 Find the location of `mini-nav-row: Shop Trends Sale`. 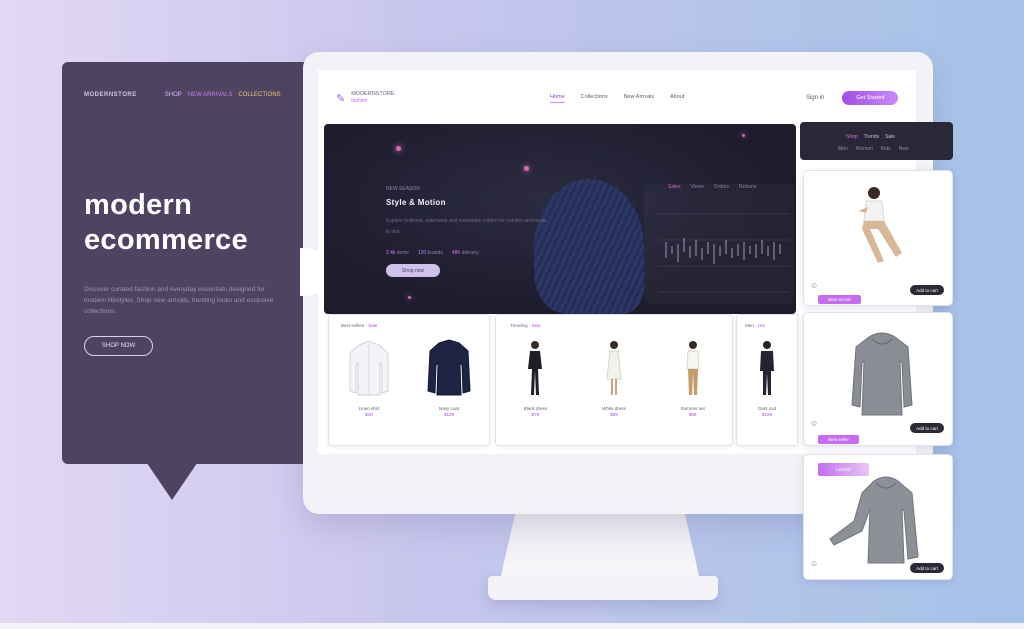

mini-nav-row: Shop Trends Sale is located at coordinates (870, 137).